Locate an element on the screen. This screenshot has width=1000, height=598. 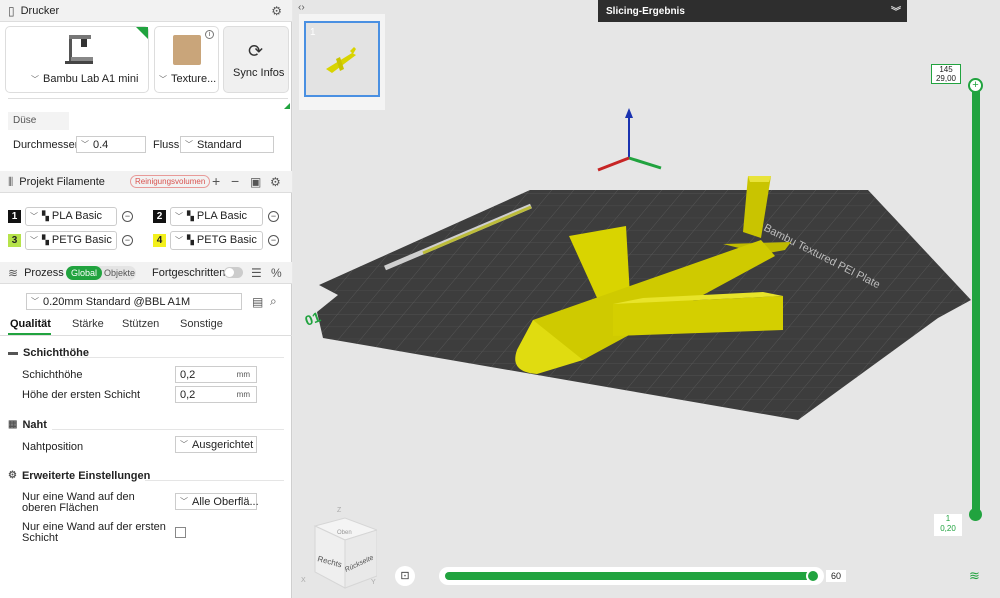
cube-top-label: Oben is located at coordinates (344, 533).